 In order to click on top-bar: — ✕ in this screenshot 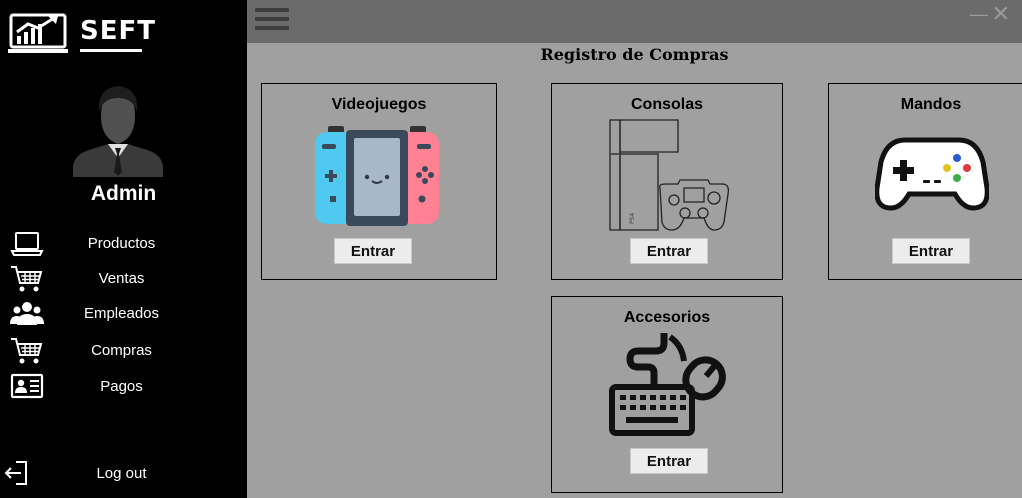, I will do `click(634, 21)`.